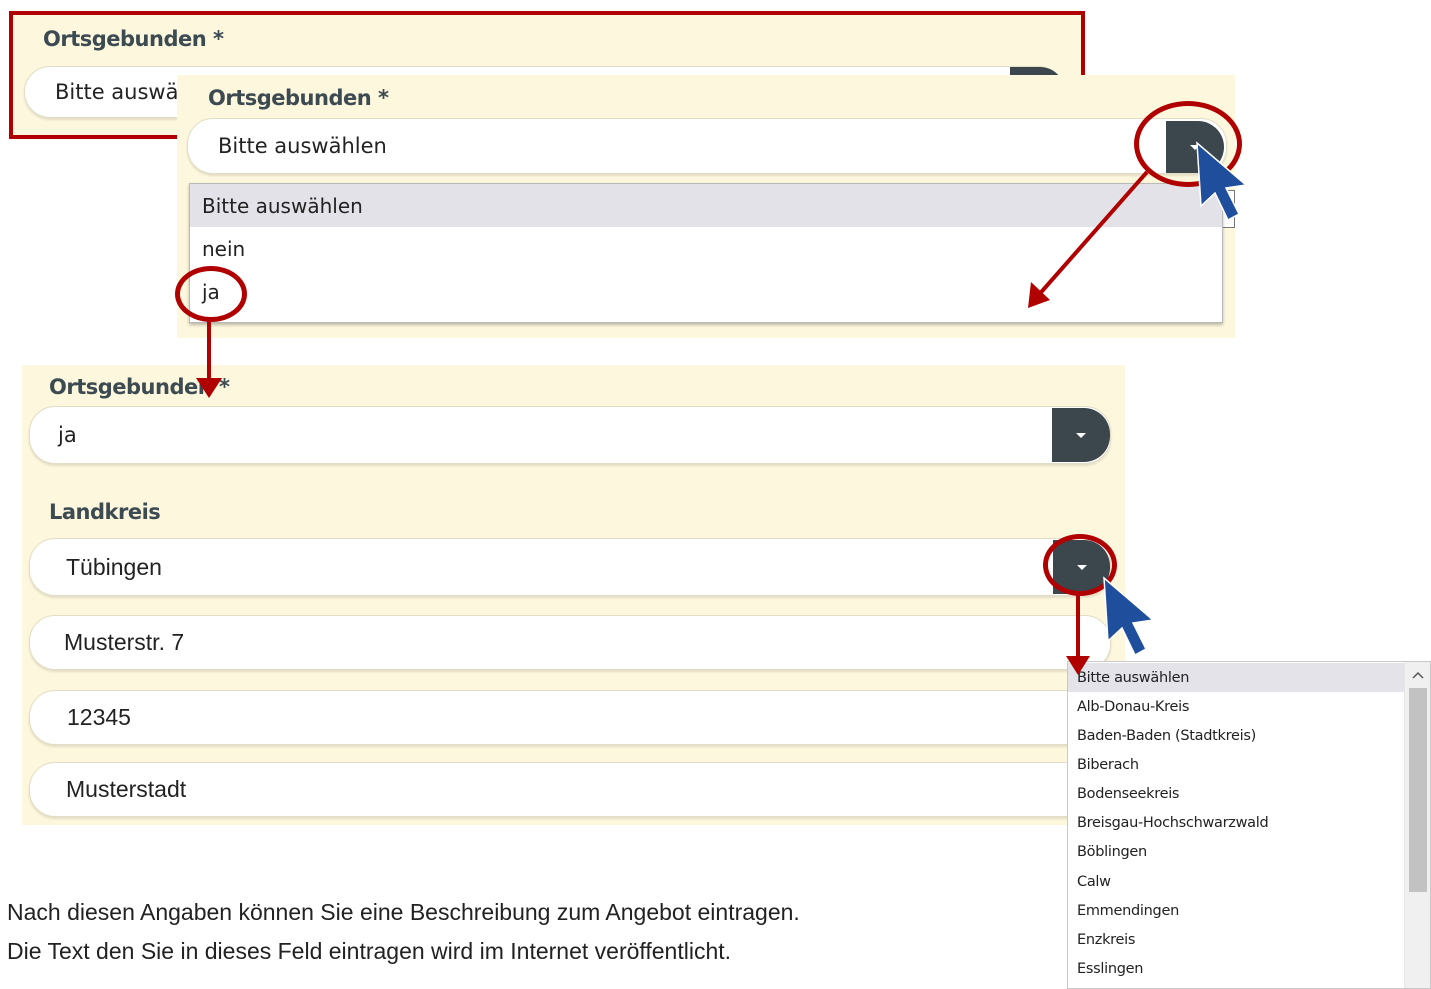 The image size is (1431, 989). Describe the element at coordinates (105, 512) in the screenshot. I see `landkreis-label: Landkreis` at that location.